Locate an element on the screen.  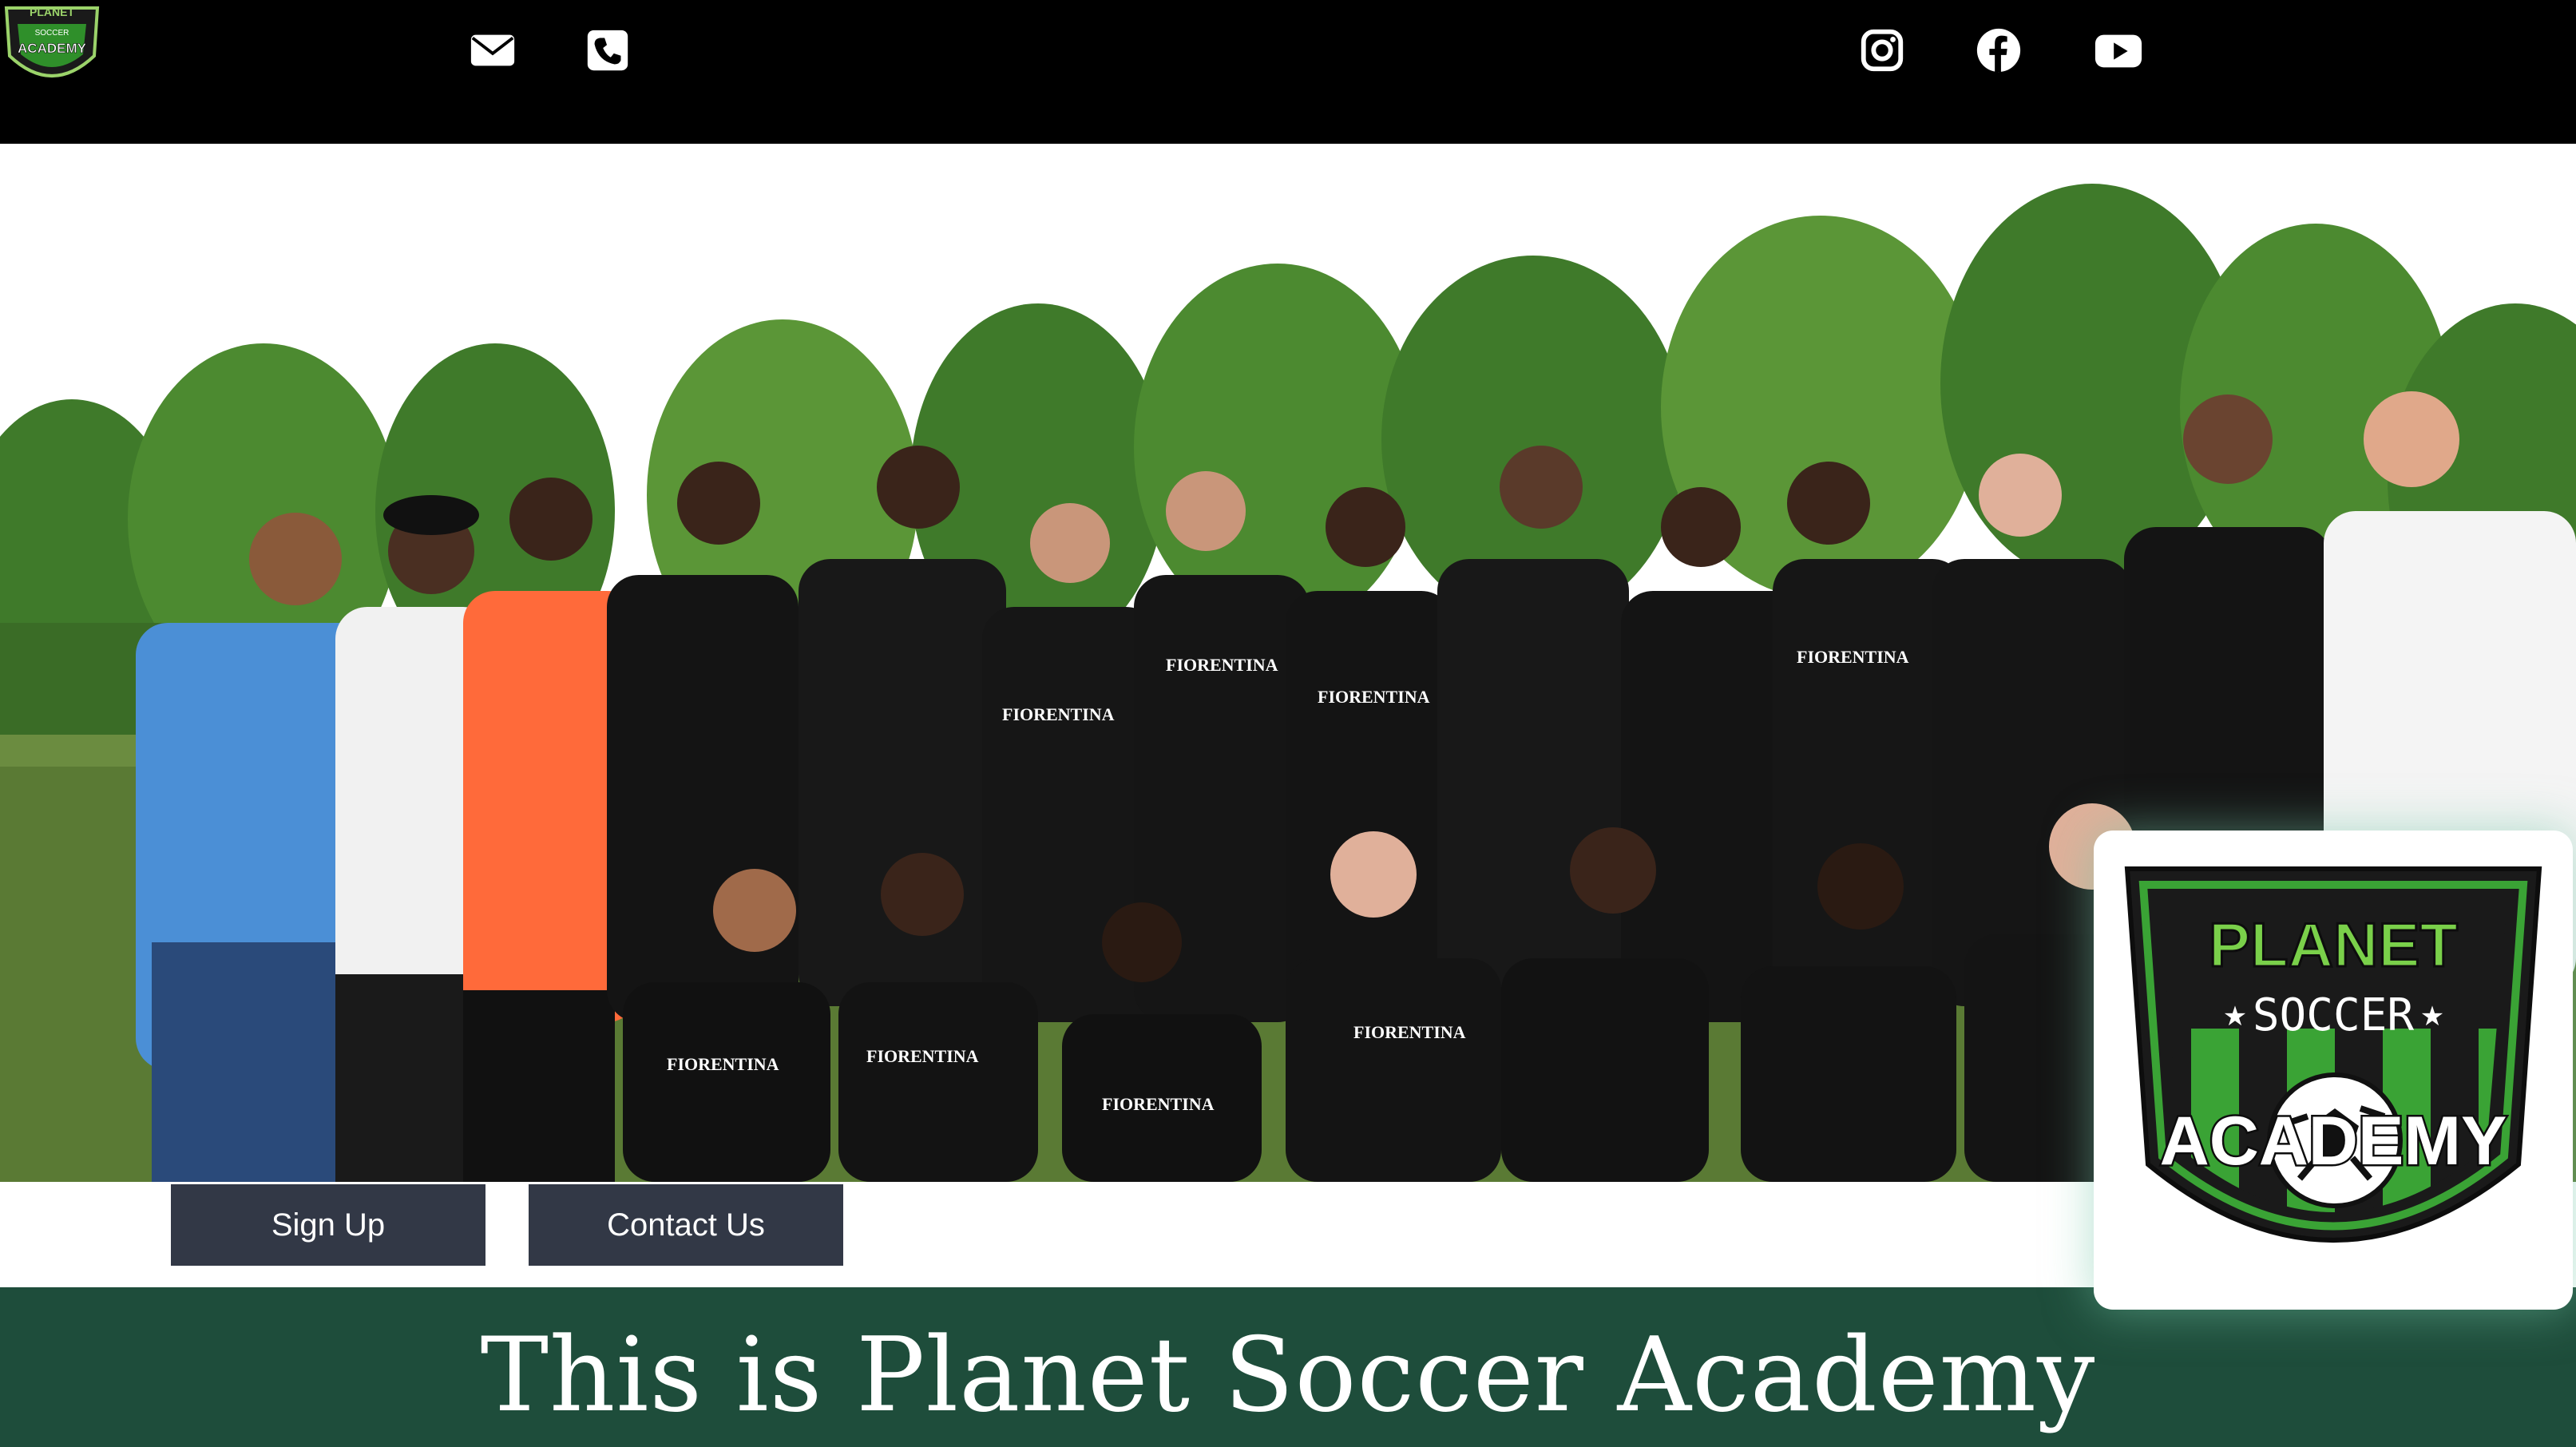
youtube-icon is located at coordinates (2118, 51).